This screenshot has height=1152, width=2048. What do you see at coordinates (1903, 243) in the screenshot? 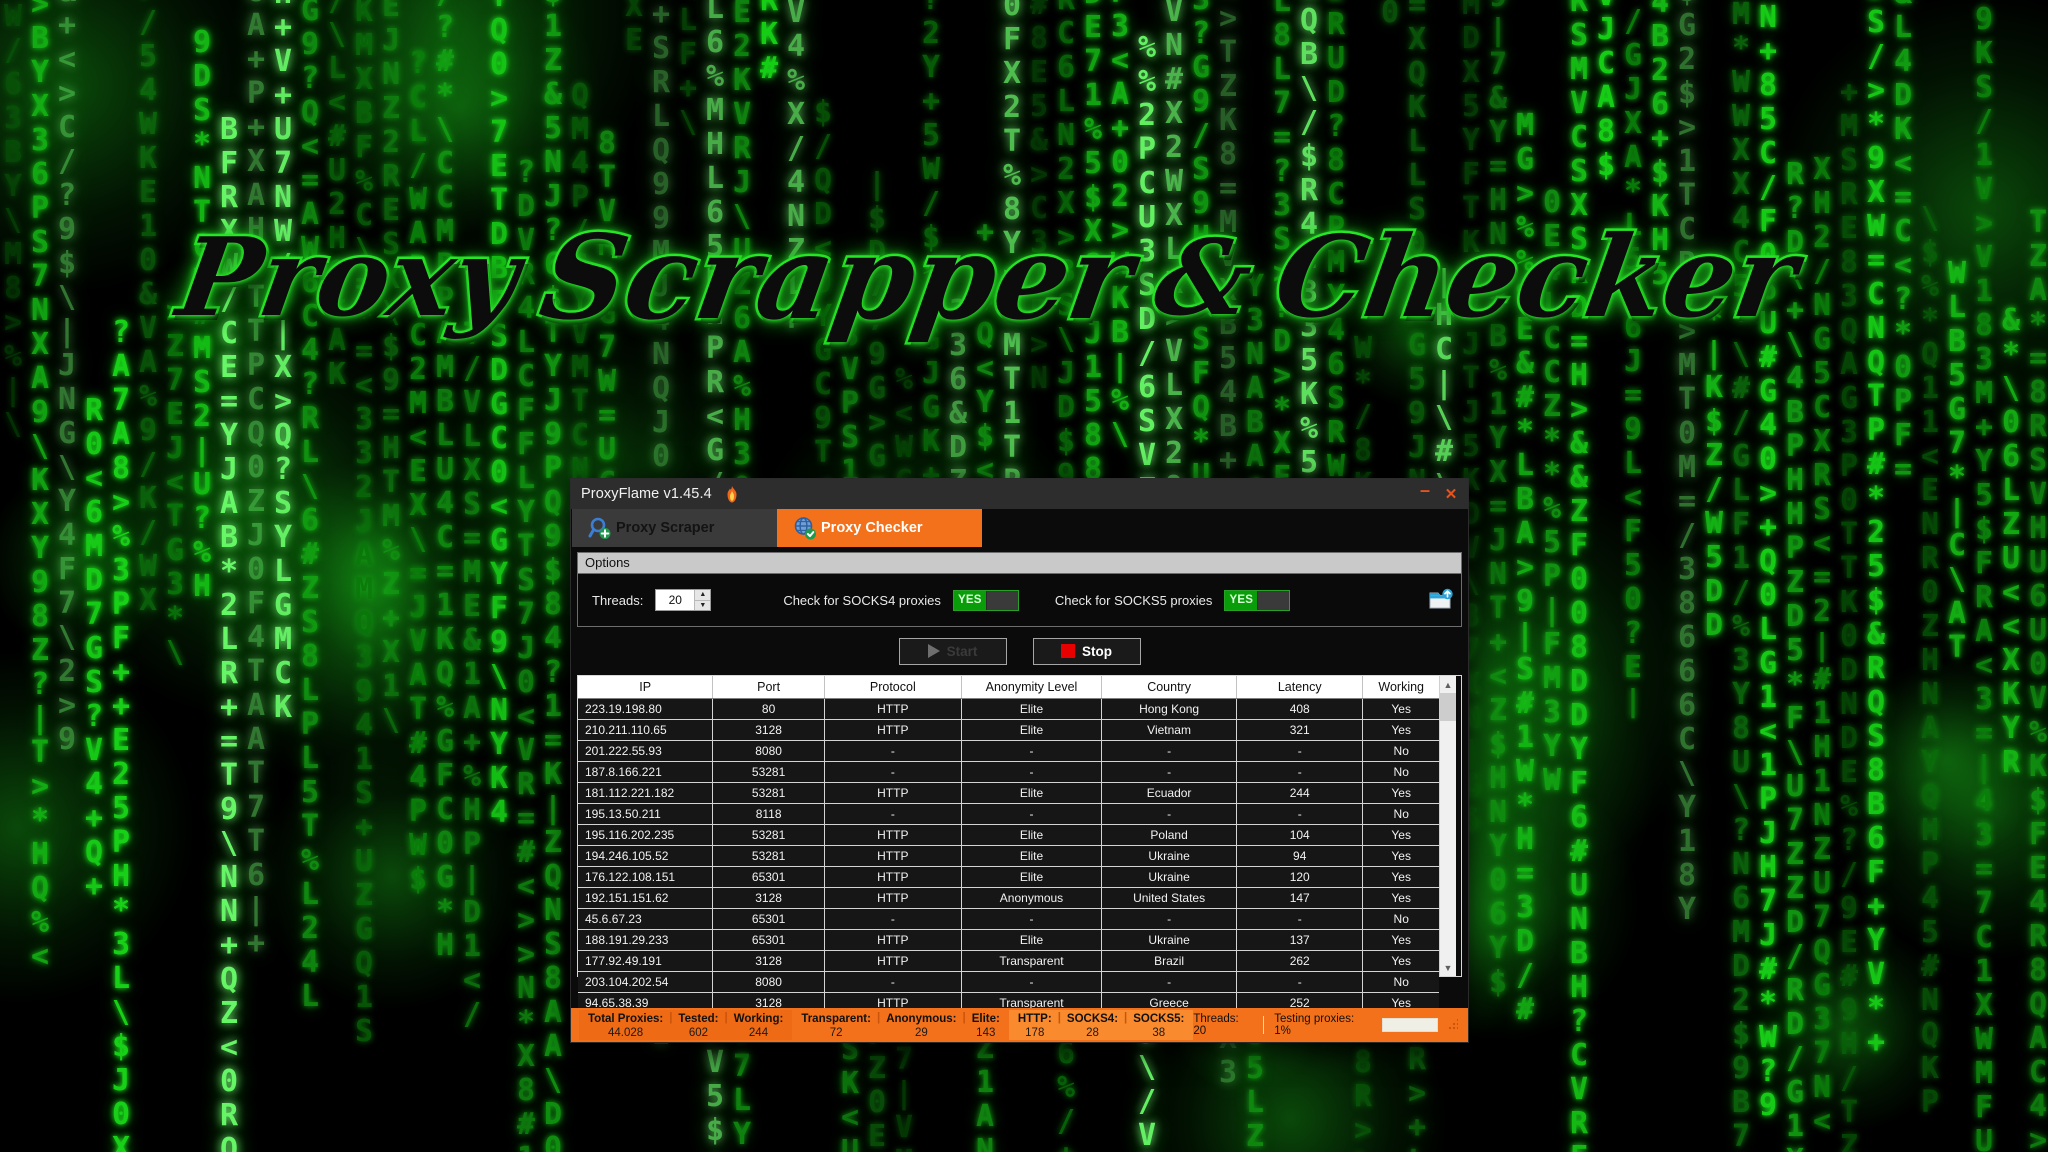
I see `matrix-rain-column: N > & L 4 D K < = C < ? * 0 P F =` at bounding box center [1903, 243].